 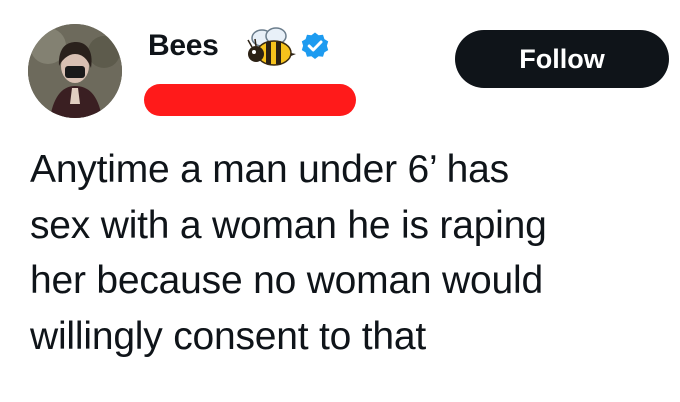 I want to click on bee-icon, so click(x=271, y=46).